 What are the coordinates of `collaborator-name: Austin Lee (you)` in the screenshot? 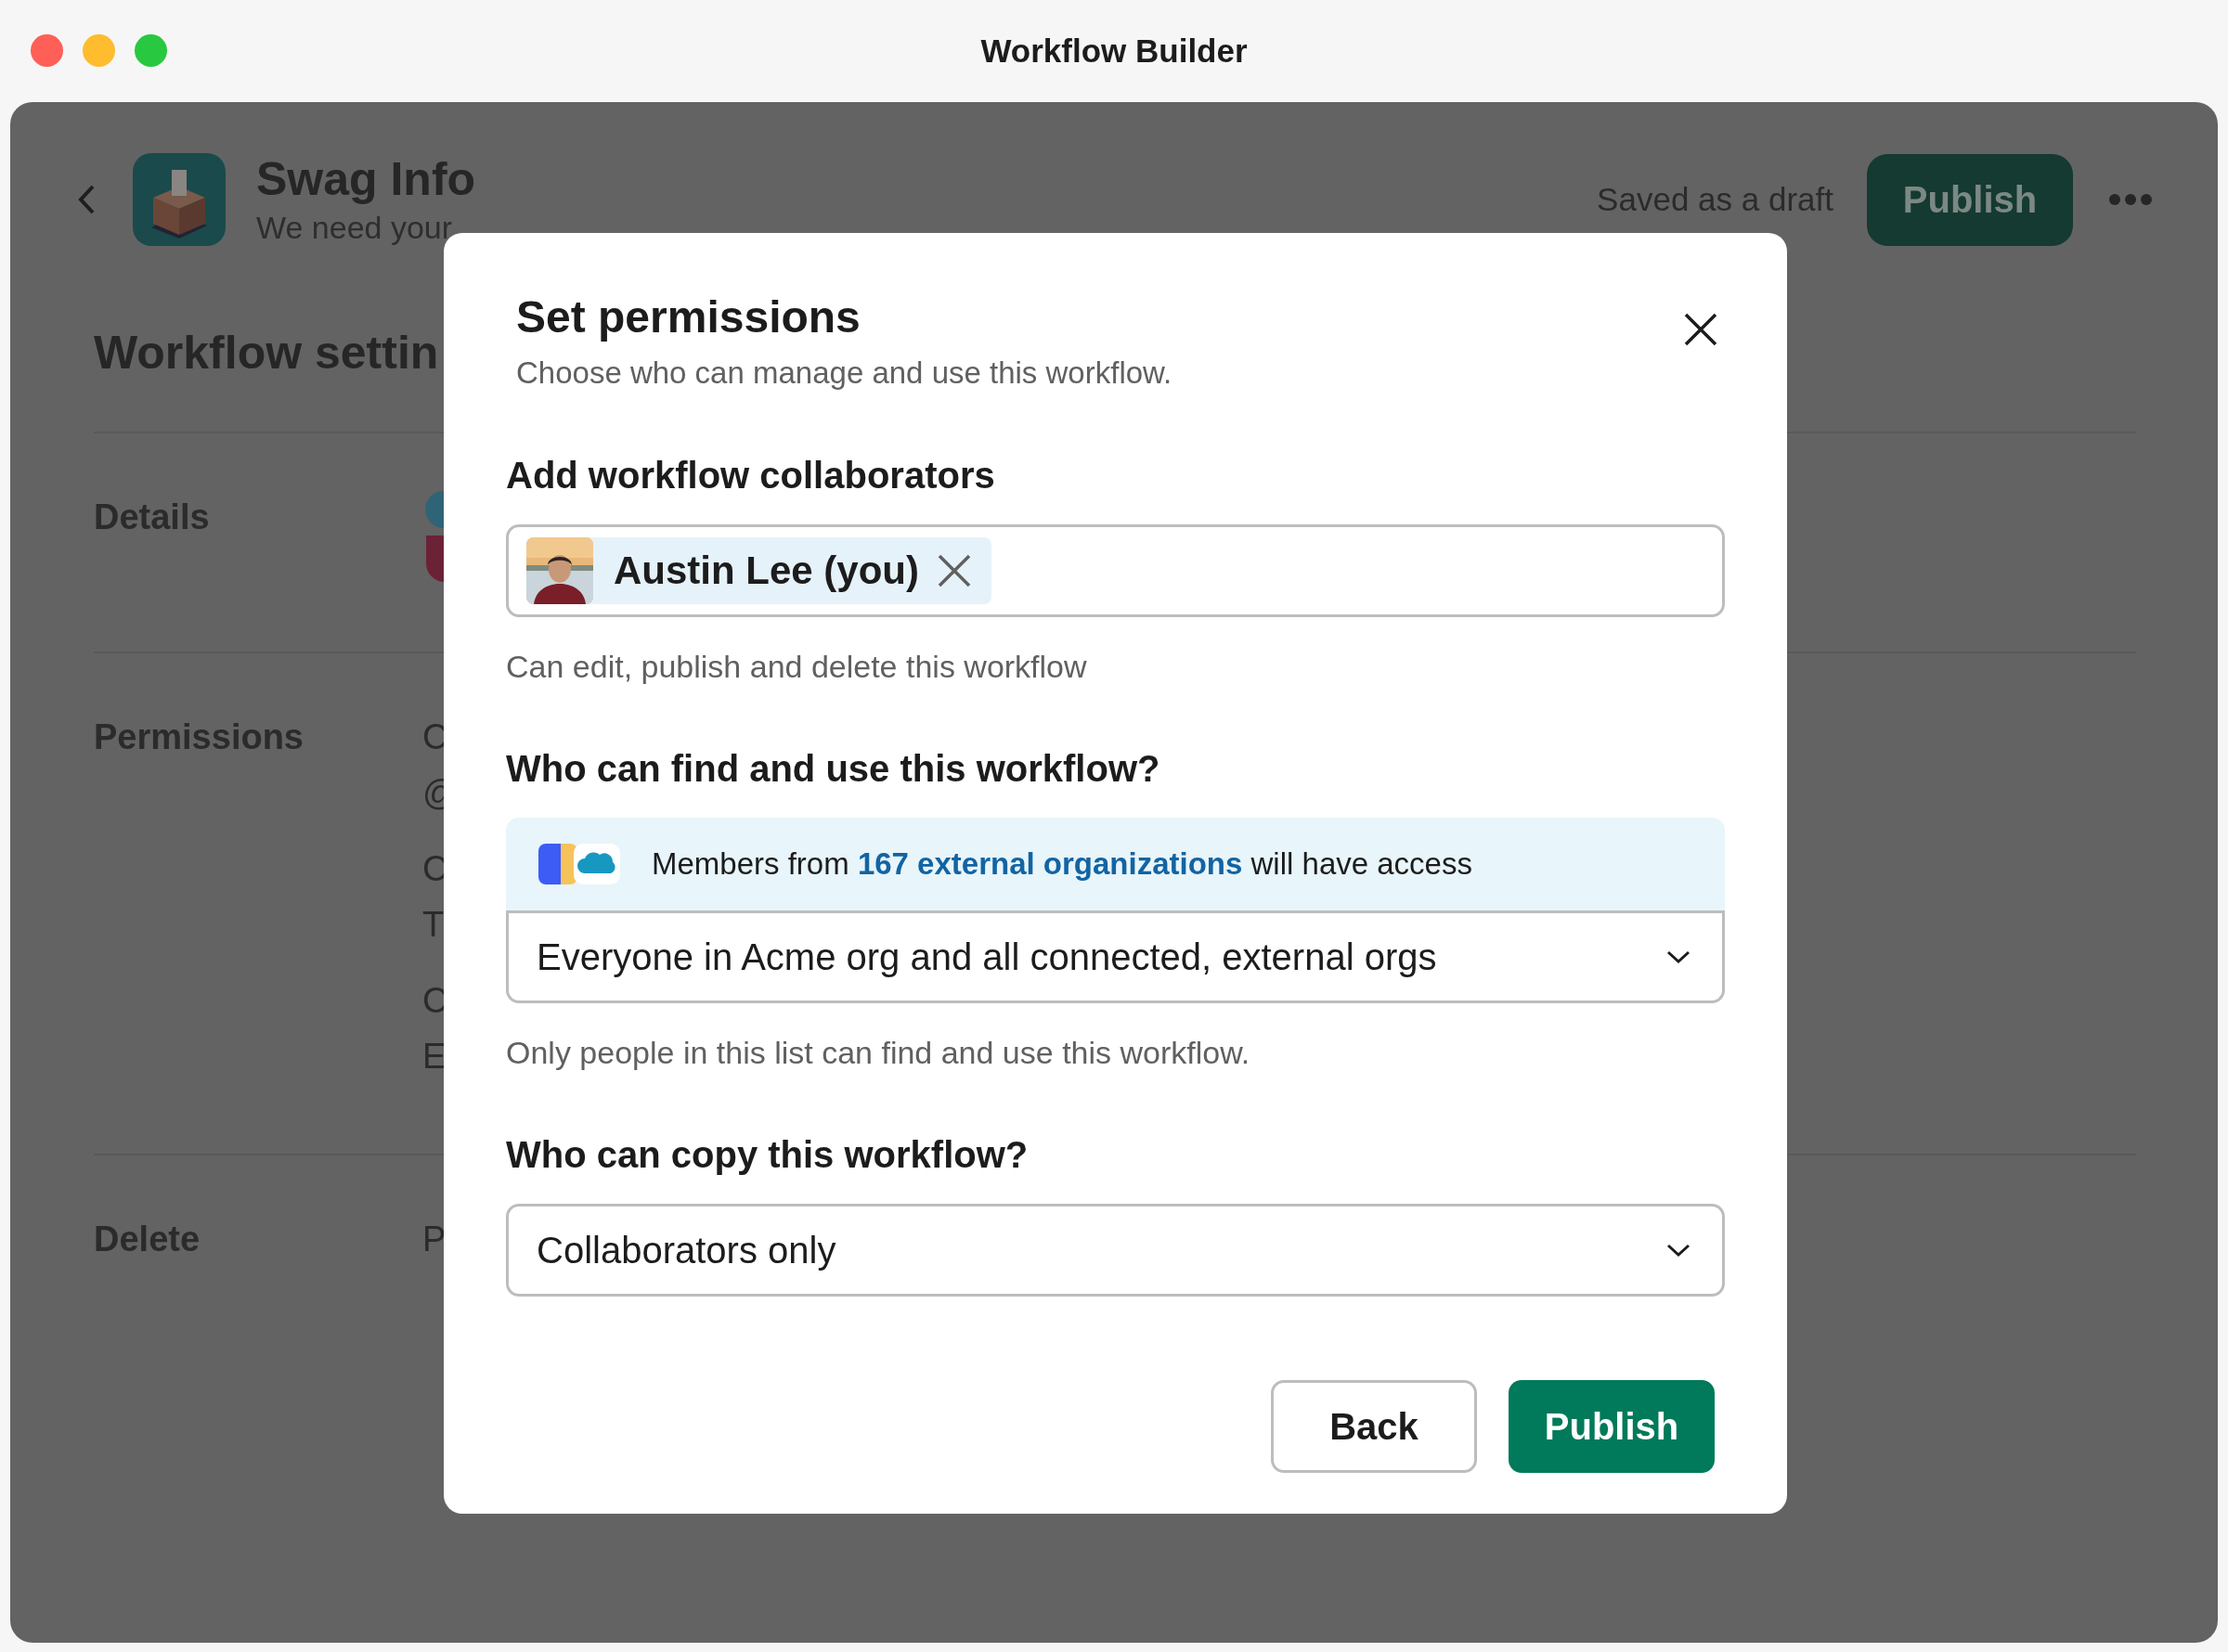 It's located at (766, 571).